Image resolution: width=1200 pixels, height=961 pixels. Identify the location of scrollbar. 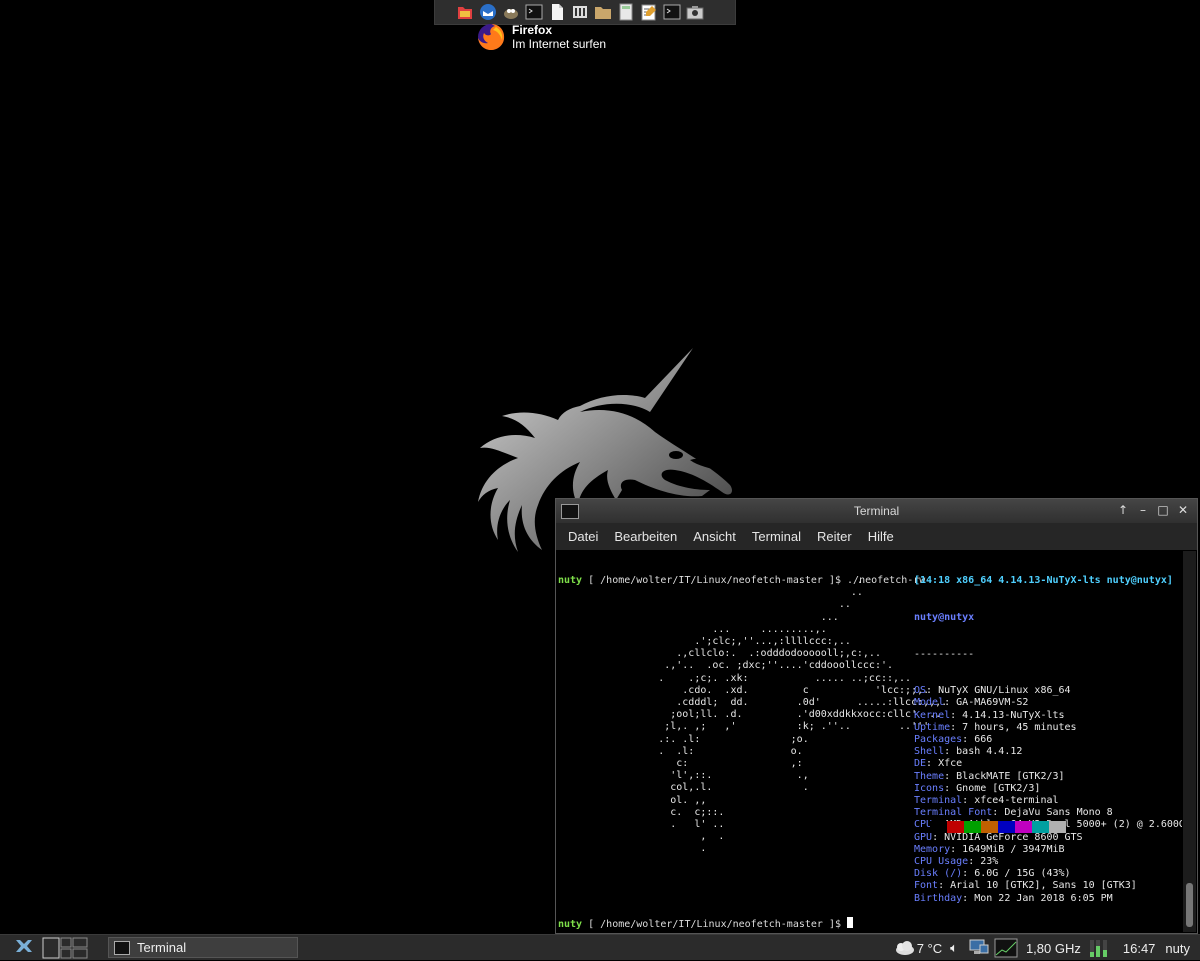
(1189, 741).